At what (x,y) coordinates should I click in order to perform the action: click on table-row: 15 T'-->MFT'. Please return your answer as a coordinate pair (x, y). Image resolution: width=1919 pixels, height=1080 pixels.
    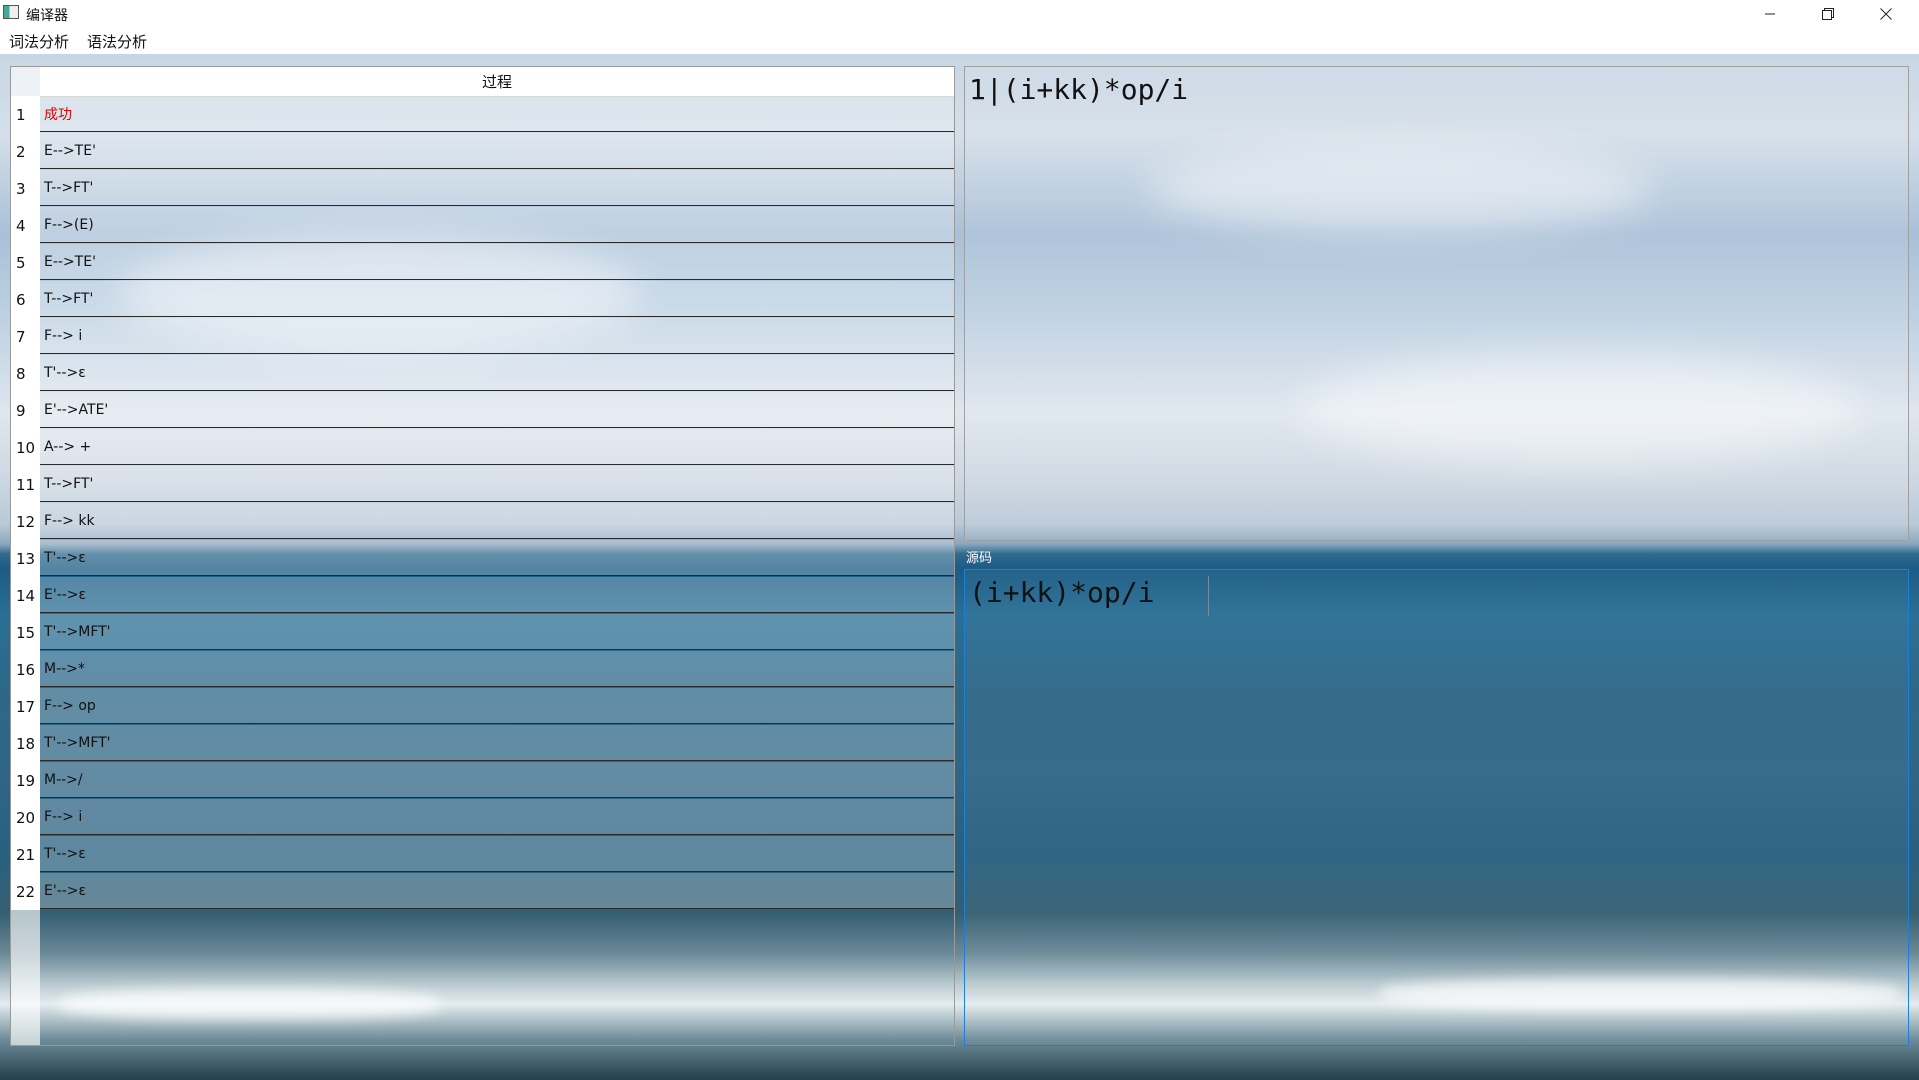
    Looking at the image, I should click on (482, 632).